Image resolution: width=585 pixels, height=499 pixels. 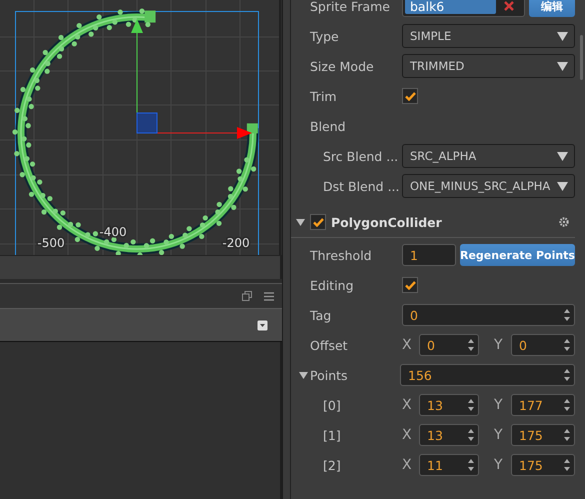 What do you see at coordinates (463, 8) in the screenshot?
I see `asset-field: balk6` at bounding box center [463, 8].